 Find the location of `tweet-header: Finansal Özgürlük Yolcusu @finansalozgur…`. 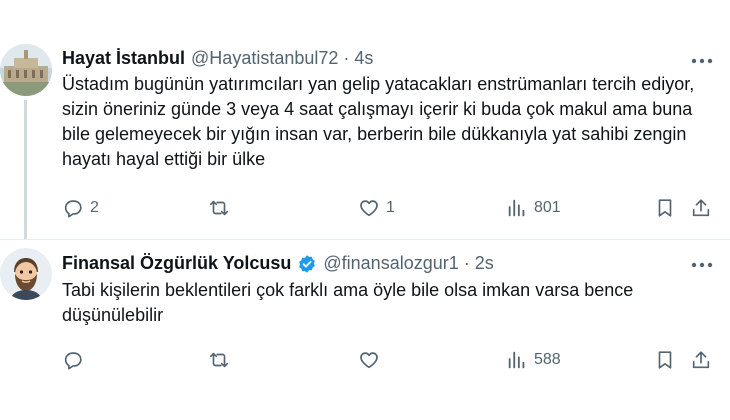

tweet-header: Finansal Özgürlük Yolcusu @finansalozgur… is located at coordinates (278, 263).